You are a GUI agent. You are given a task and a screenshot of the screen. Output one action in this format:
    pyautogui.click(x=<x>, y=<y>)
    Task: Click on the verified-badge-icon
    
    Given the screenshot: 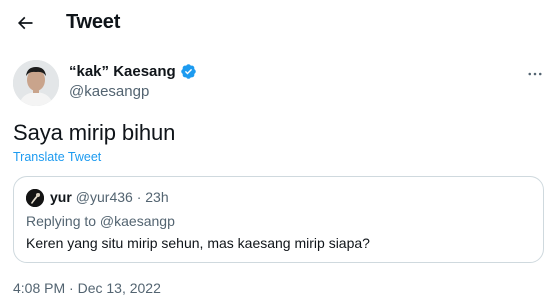 What is the action you would take?
    pyautogui.click(x=188, y=71)
    